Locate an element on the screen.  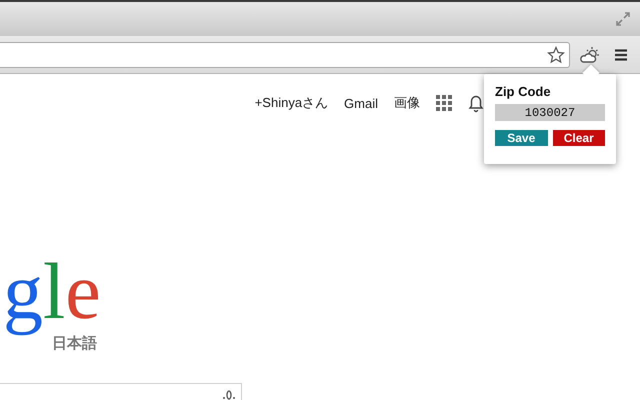
logo-letter: l is located at coordinates (54, 291).